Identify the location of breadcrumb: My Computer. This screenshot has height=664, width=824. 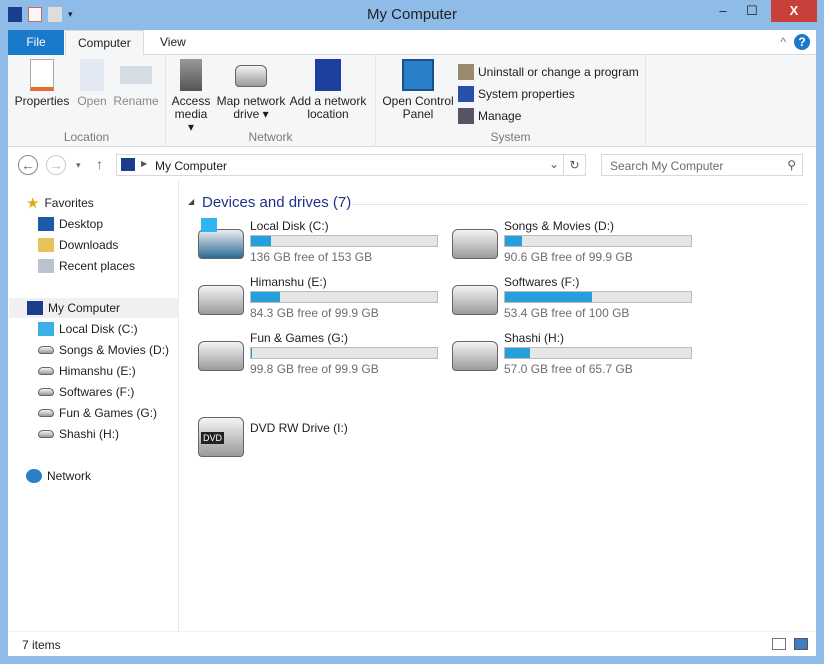
(191, 166).